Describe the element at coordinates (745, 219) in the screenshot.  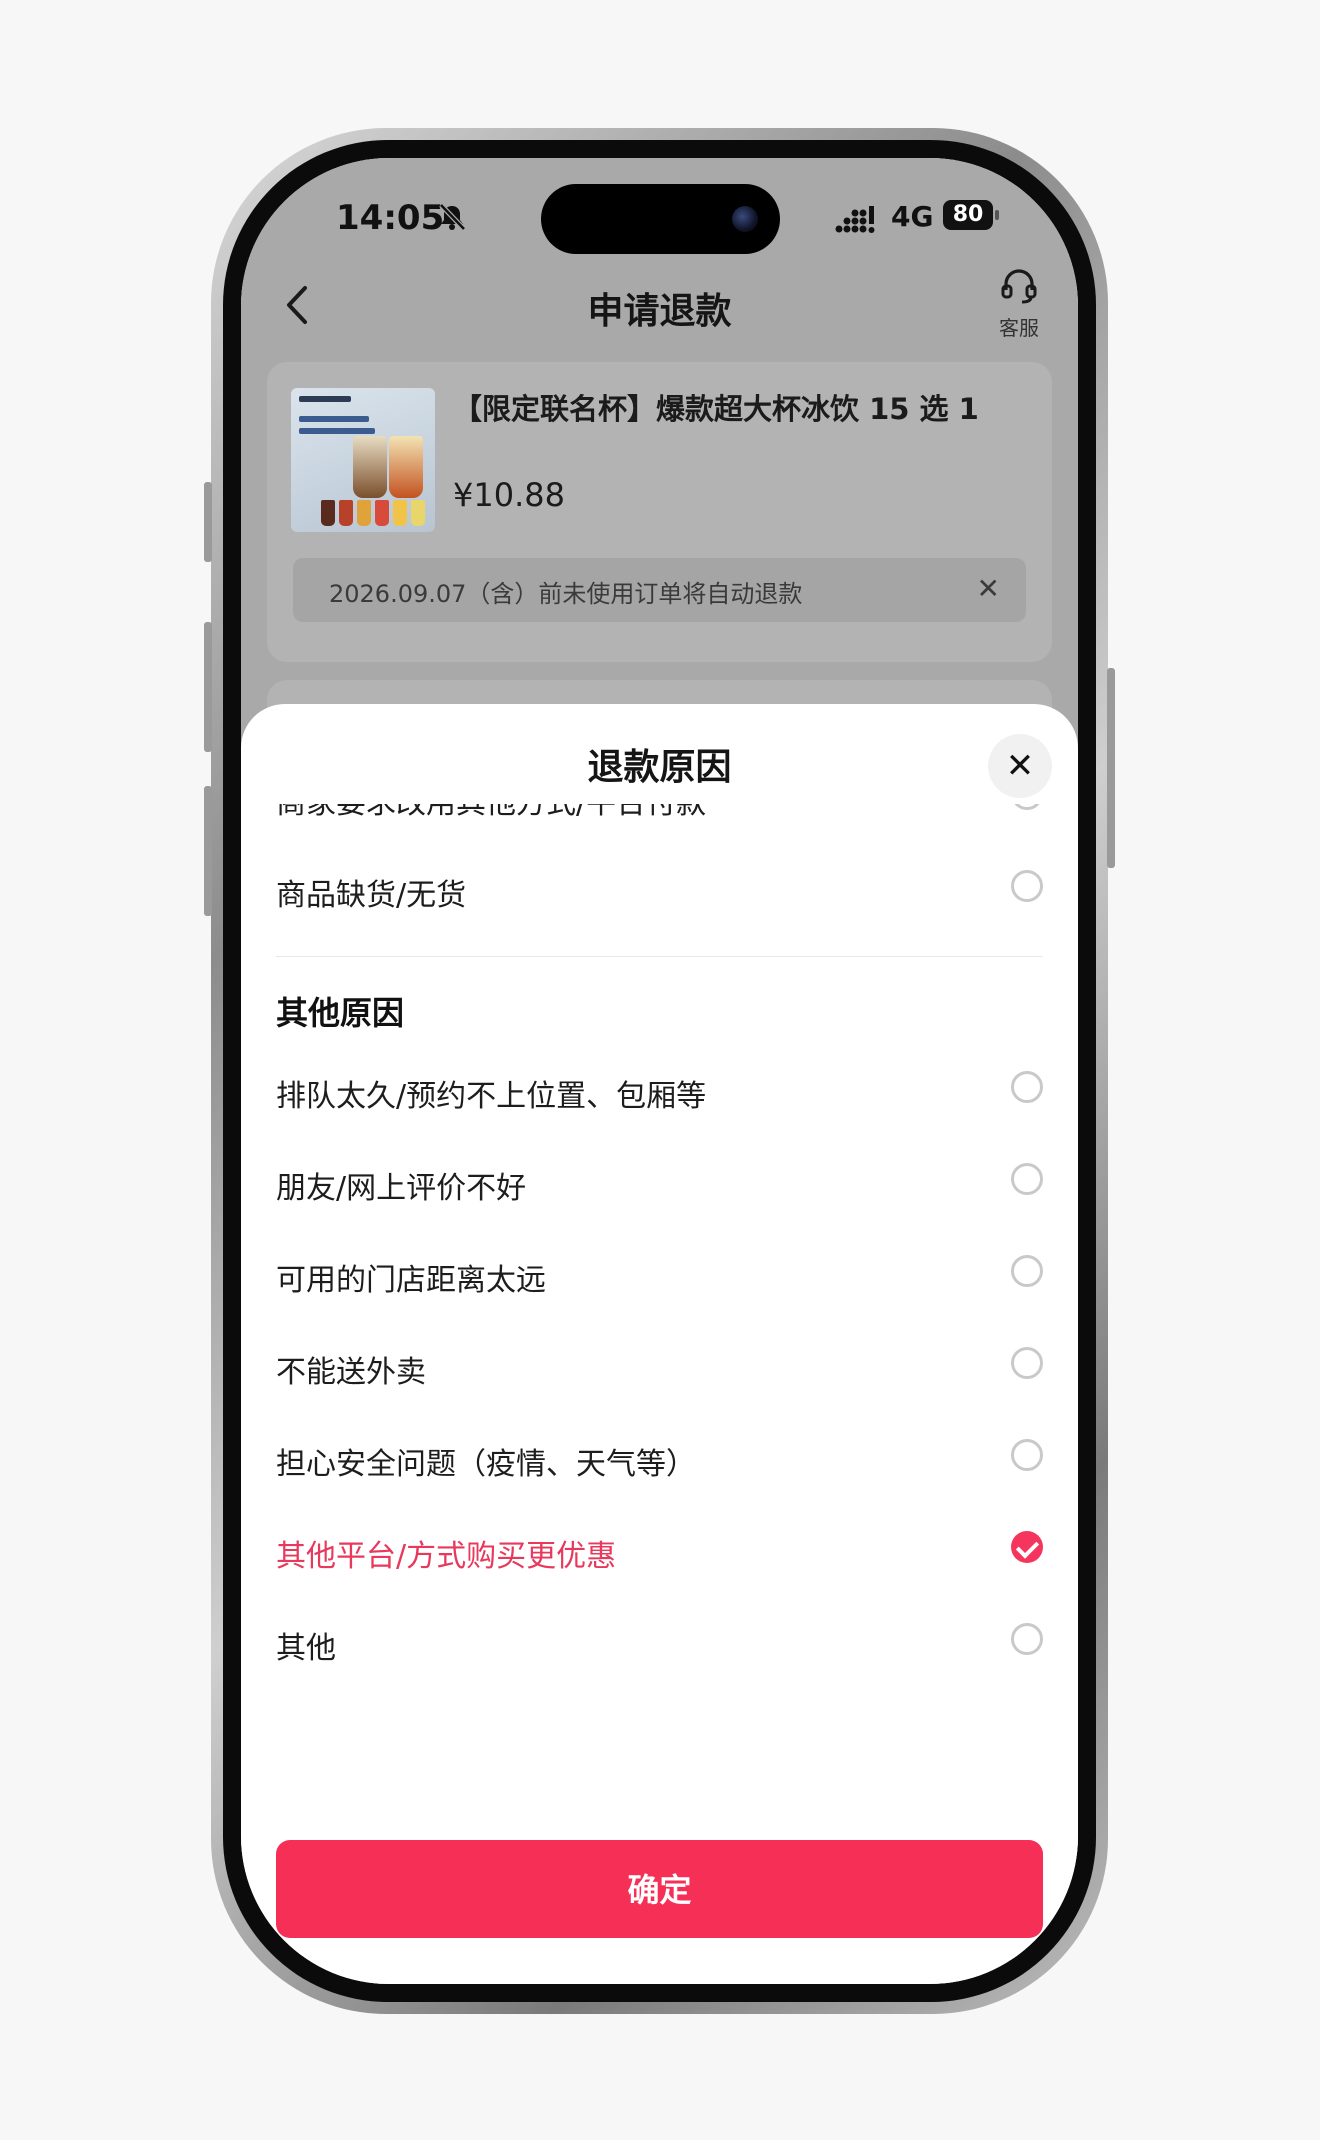
I see `front-camera` at that location.